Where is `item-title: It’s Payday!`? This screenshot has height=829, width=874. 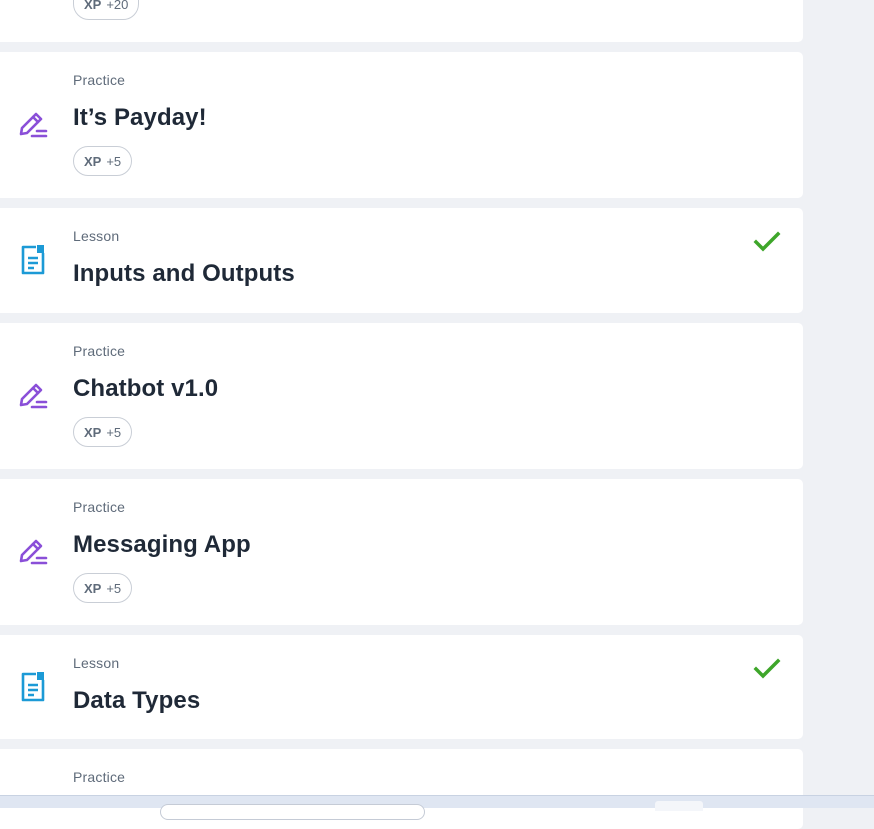
item-title: It’s Payday! is located at coordinates (140, 117).